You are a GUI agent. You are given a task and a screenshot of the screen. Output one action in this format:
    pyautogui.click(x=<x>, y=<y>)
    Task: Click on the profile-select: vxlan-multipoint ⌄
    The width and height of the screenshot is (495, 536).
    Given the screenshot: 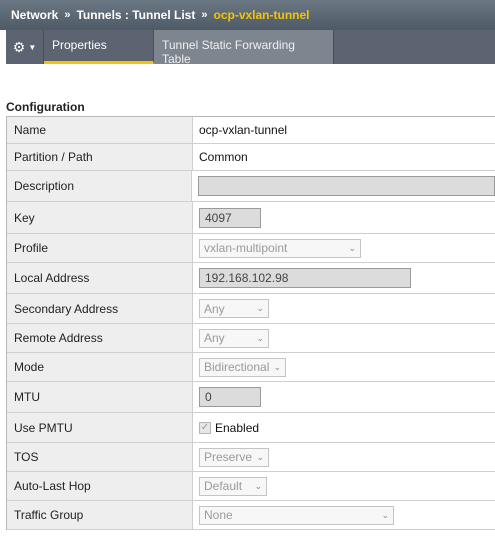 What is the action you would take?
    pyautogui.click(x=280, y=248)
    